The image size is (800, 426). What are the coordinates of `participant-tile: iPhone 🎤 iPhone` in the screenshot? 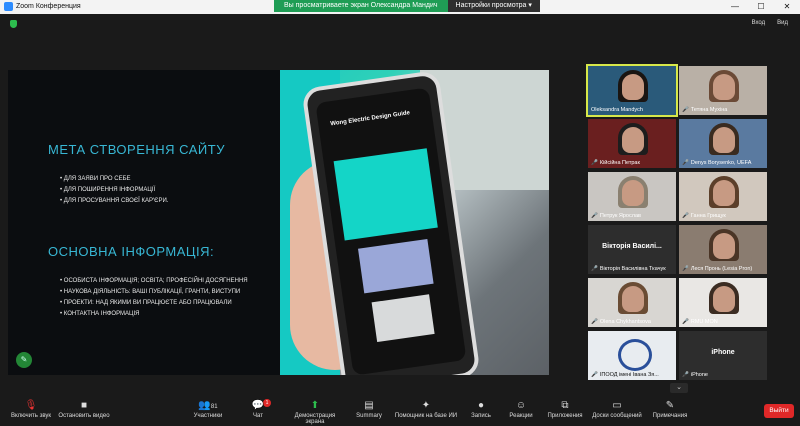 It's located at (723, 355).